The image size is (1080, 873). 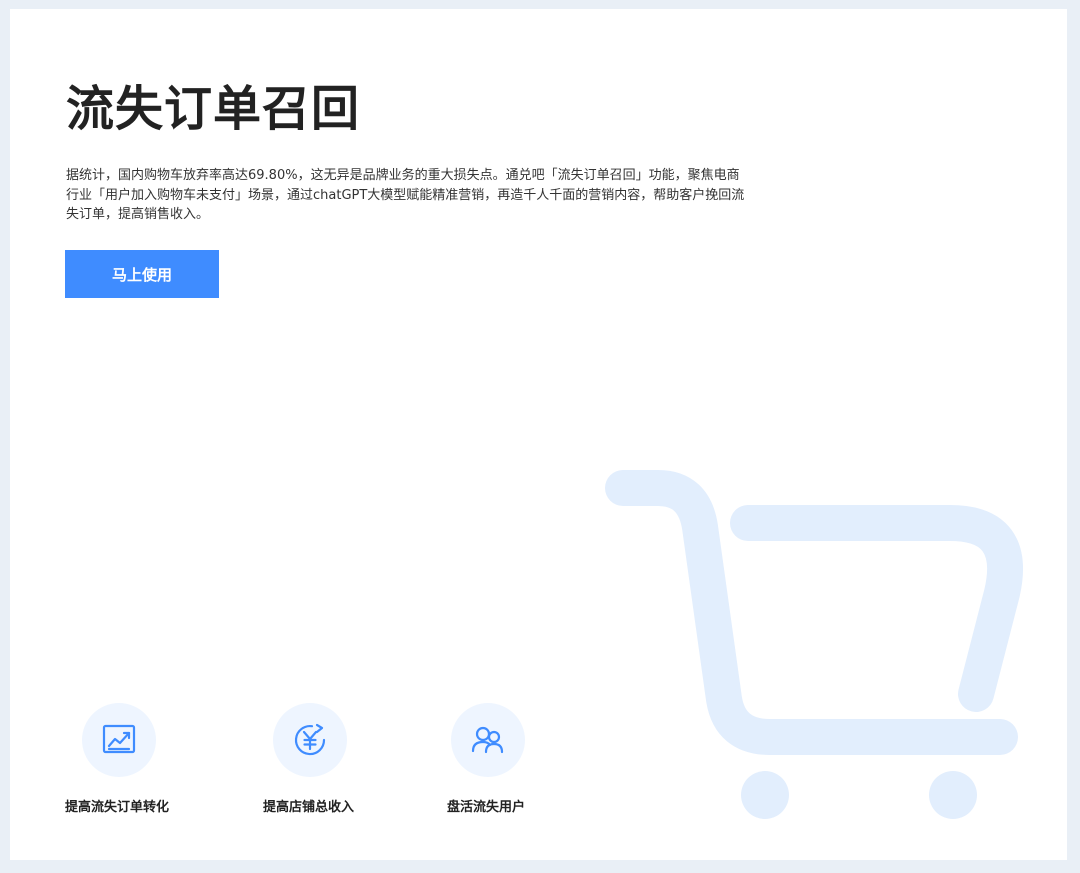 I want to click on feature-increase-conversion: 提高流失订单转化, so click(x=145, y=763).